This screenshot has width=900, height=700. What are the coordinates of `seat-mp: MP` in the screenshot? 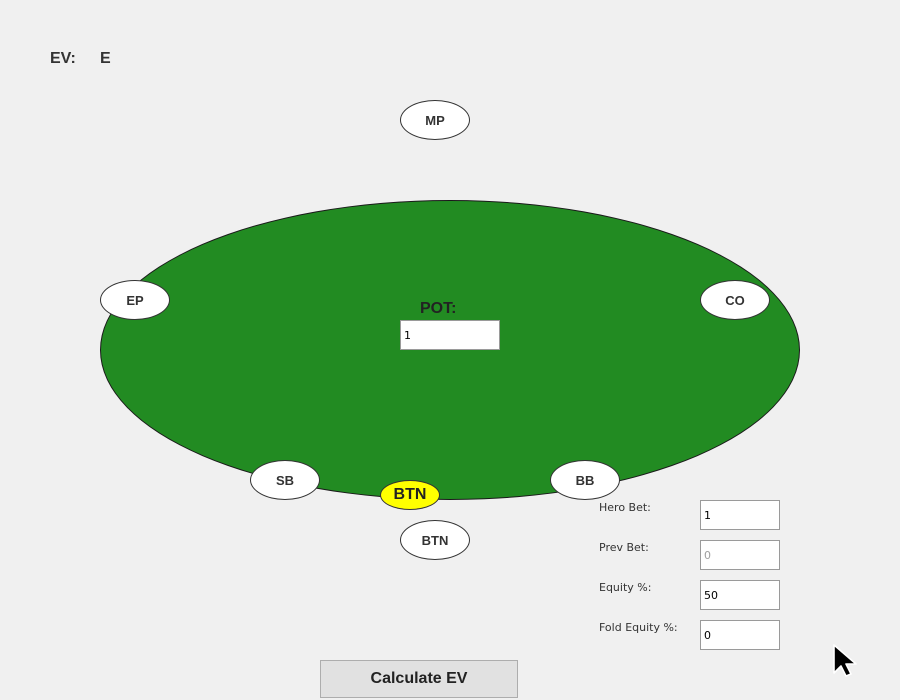 It's located at (435, 120).